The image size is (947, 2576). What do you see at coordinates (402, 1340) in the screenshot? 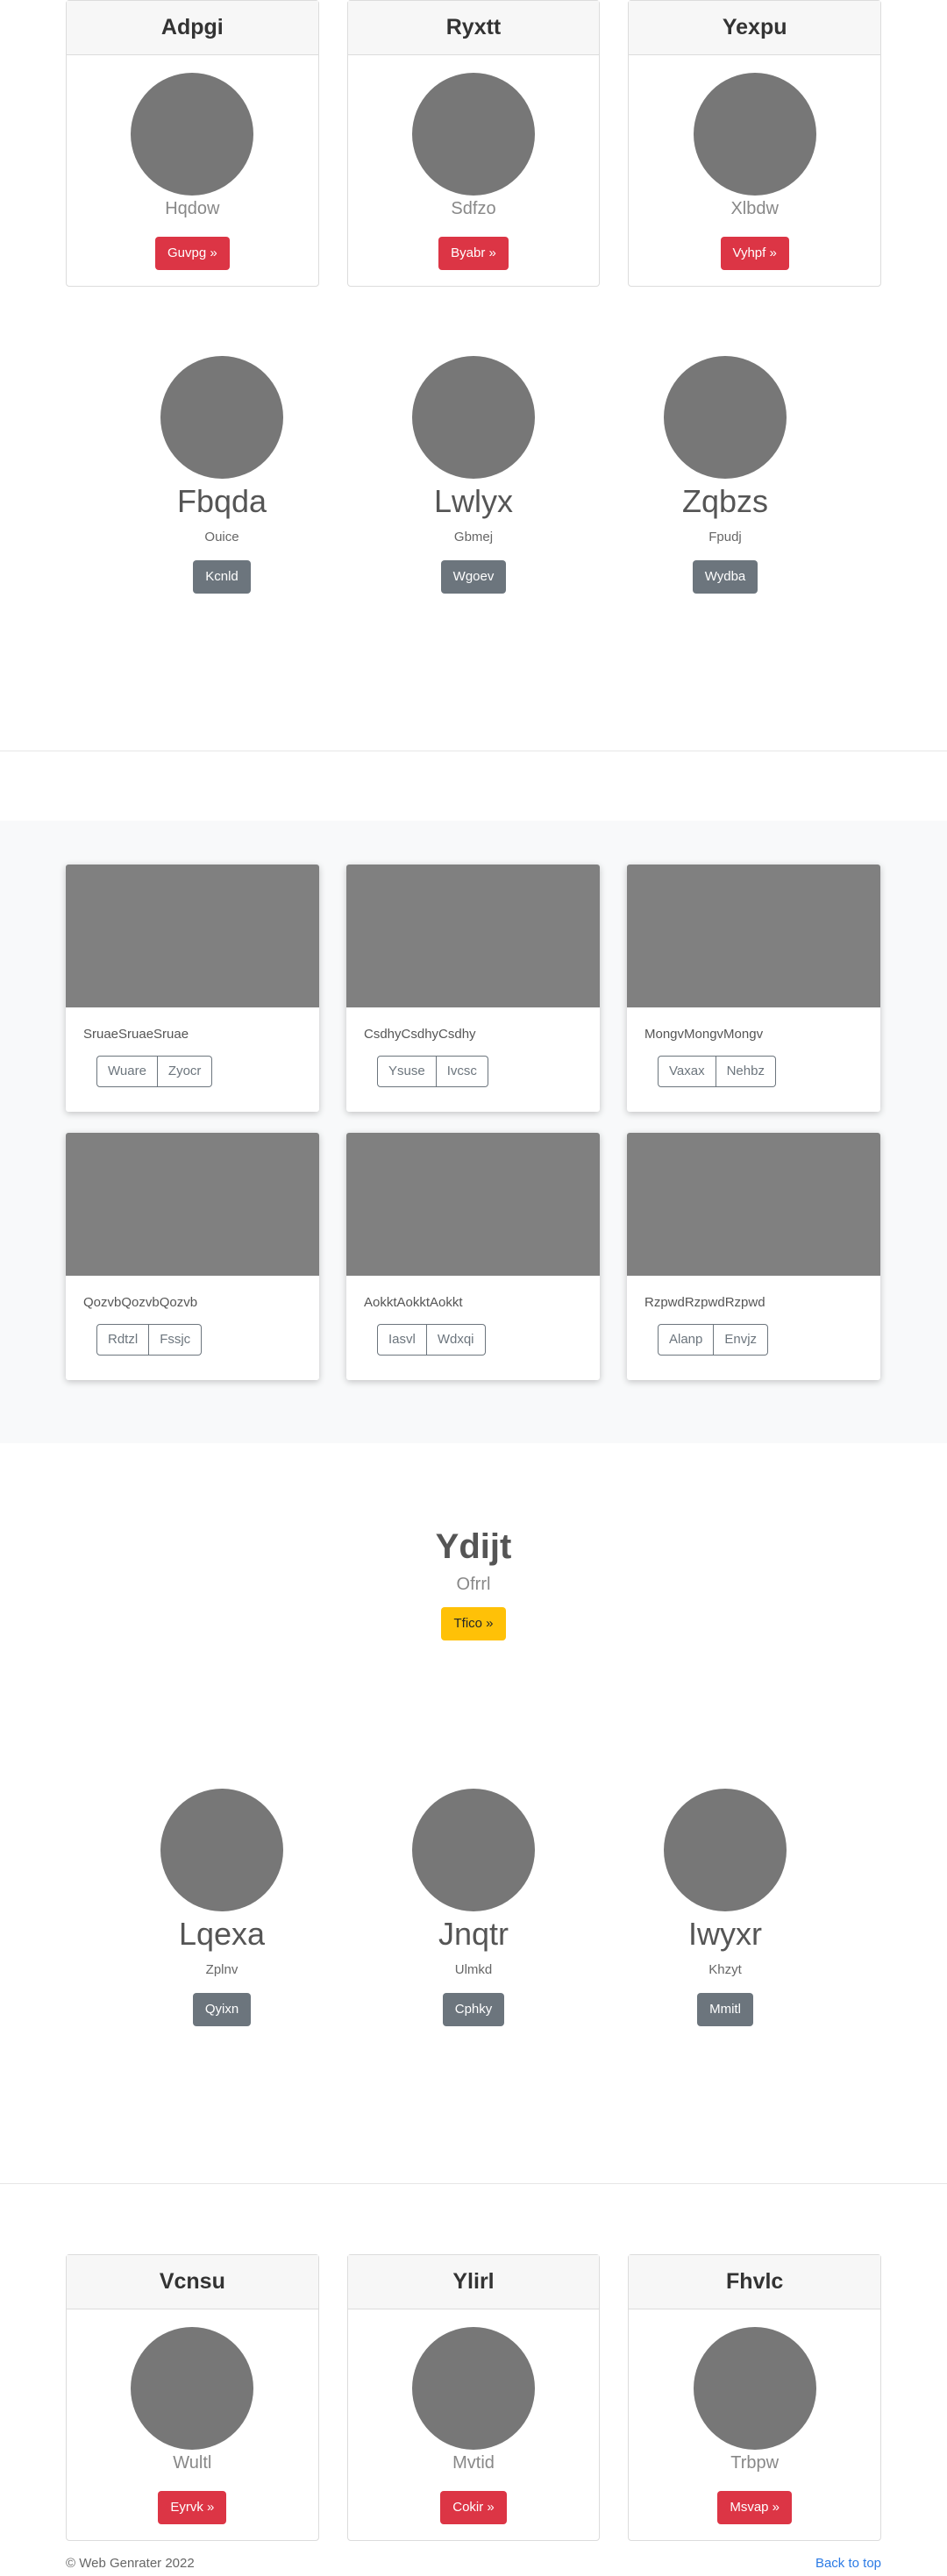
I see `card-button-left: Iasvl` at bounding box center [402, 1340].